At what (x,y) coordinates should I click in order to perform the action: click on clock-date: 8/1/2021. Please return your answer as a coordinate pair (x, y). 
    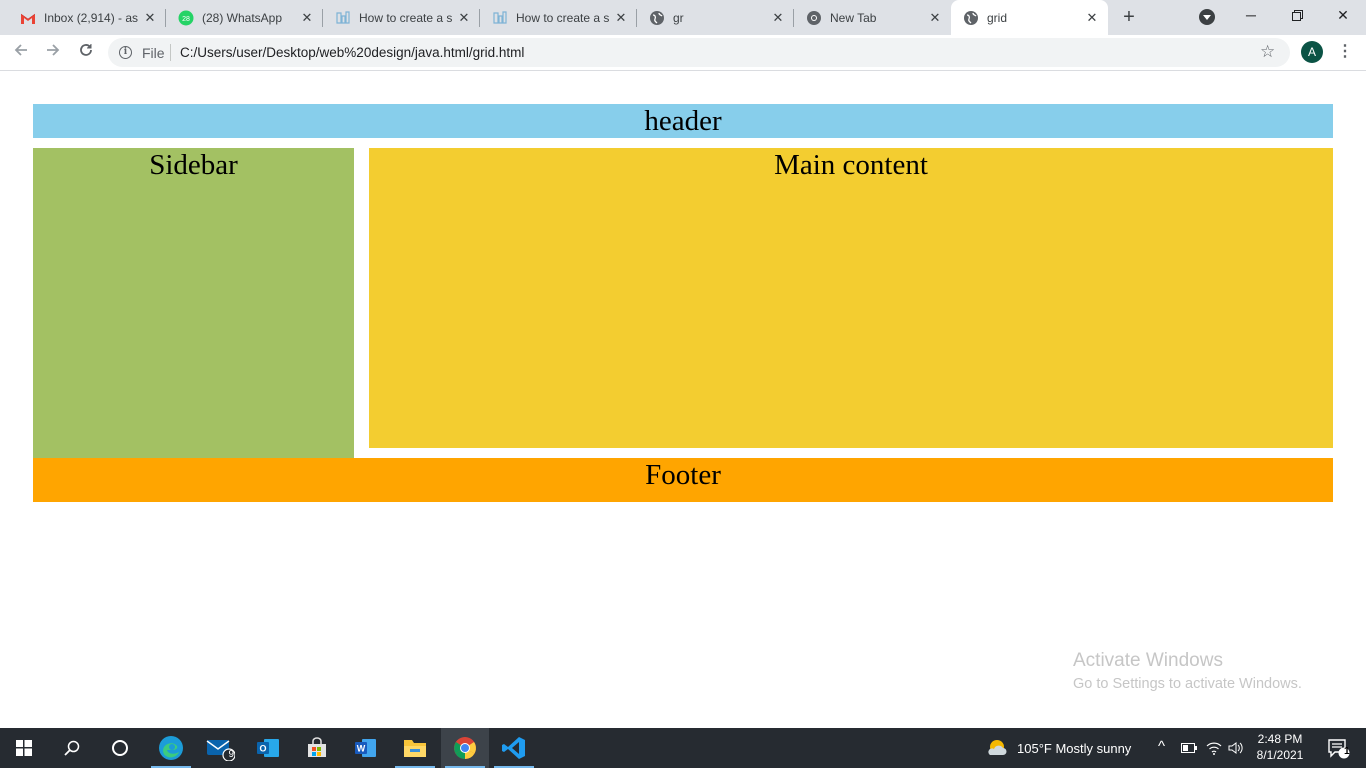
    Looking at the image, I should click on (1280, 755).